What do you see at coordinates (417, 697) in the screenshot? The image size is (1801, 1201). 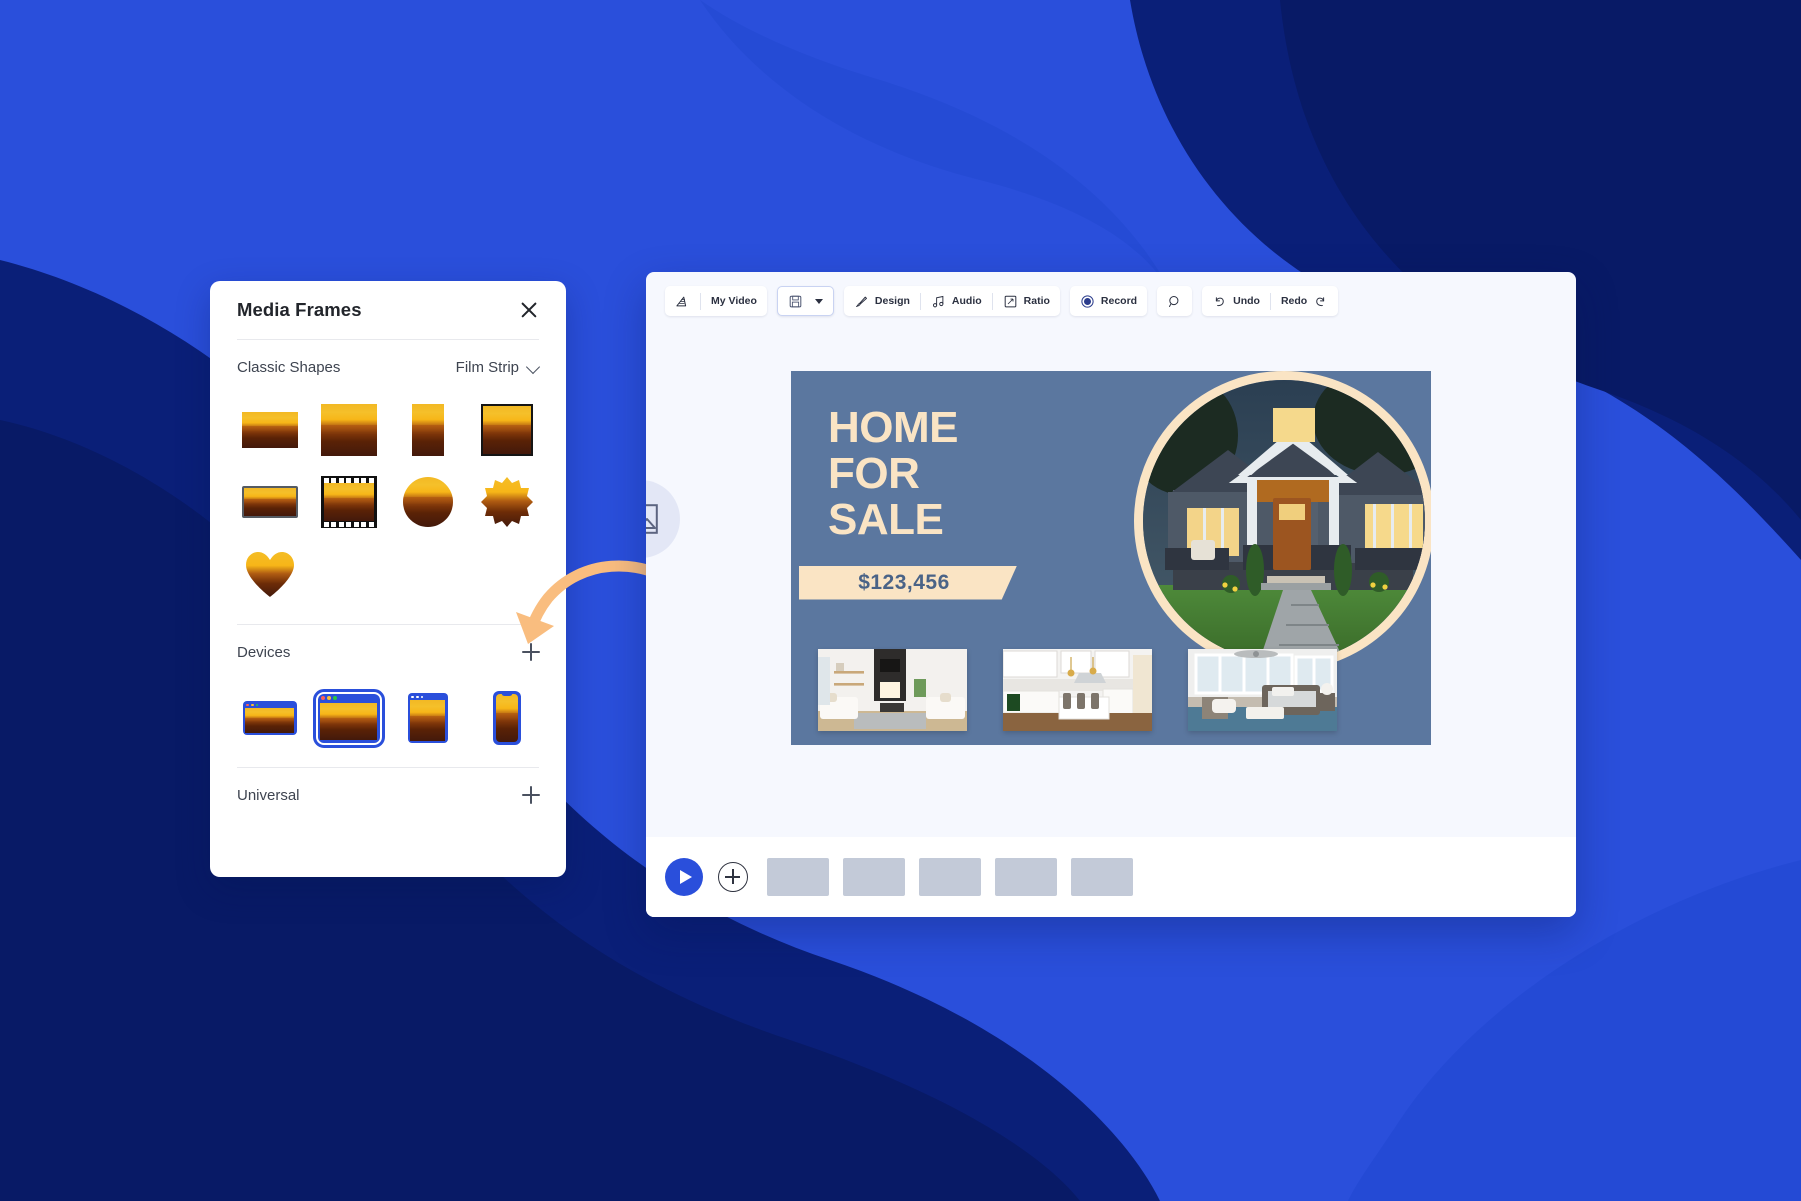 I see `tablet-dots` at bounding box center [417, 697].